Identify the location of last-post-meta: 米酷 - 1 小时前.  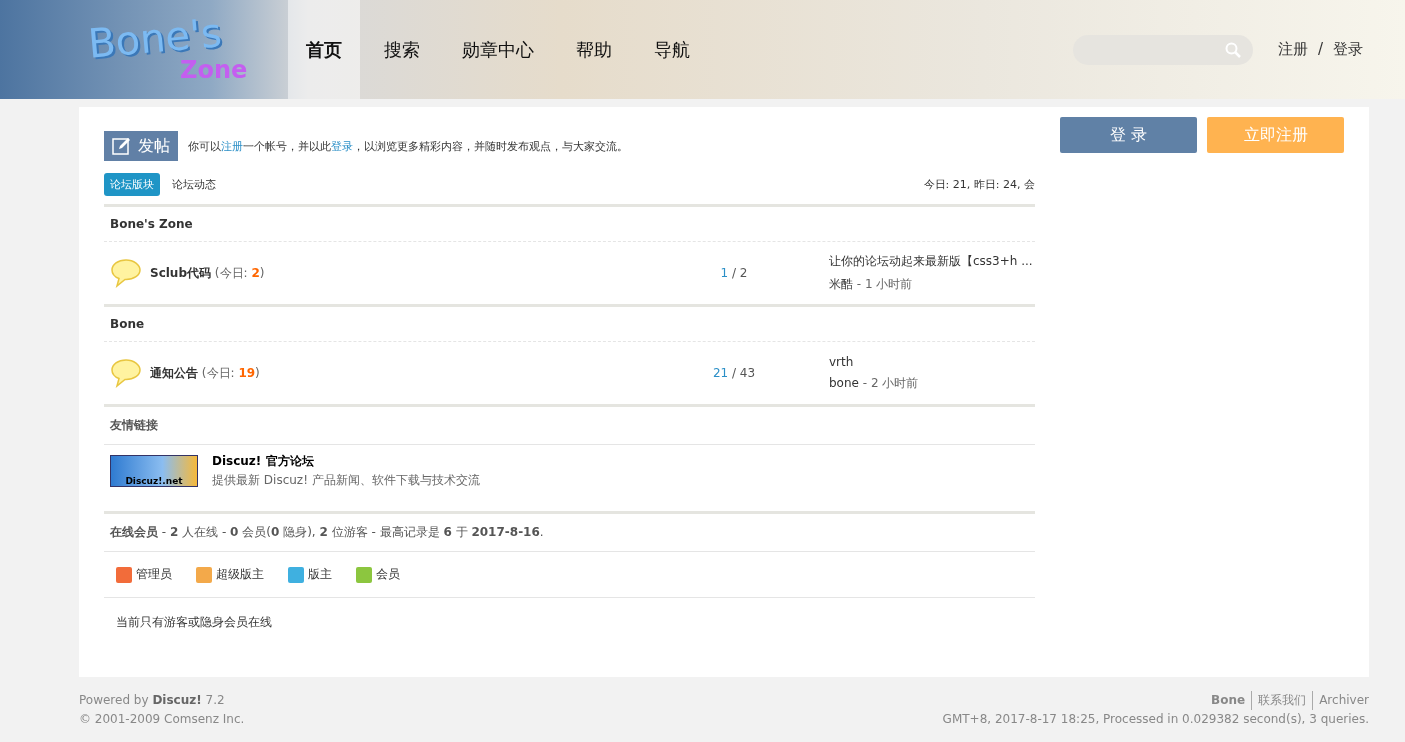
(871, 284).